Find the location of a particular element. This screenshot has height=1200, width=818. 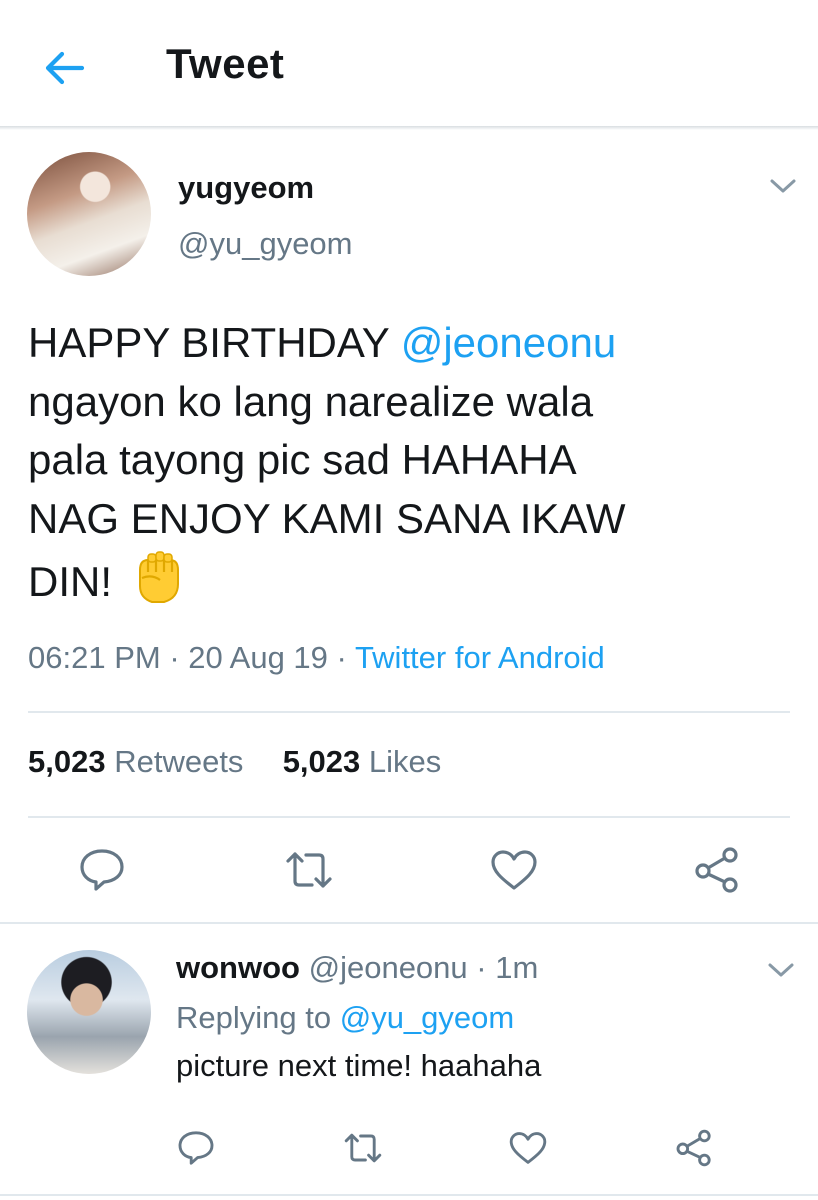

tweet-text-line: HAPPY BIRTHDAY @jeoneonu is located at coordinates (408, 343).